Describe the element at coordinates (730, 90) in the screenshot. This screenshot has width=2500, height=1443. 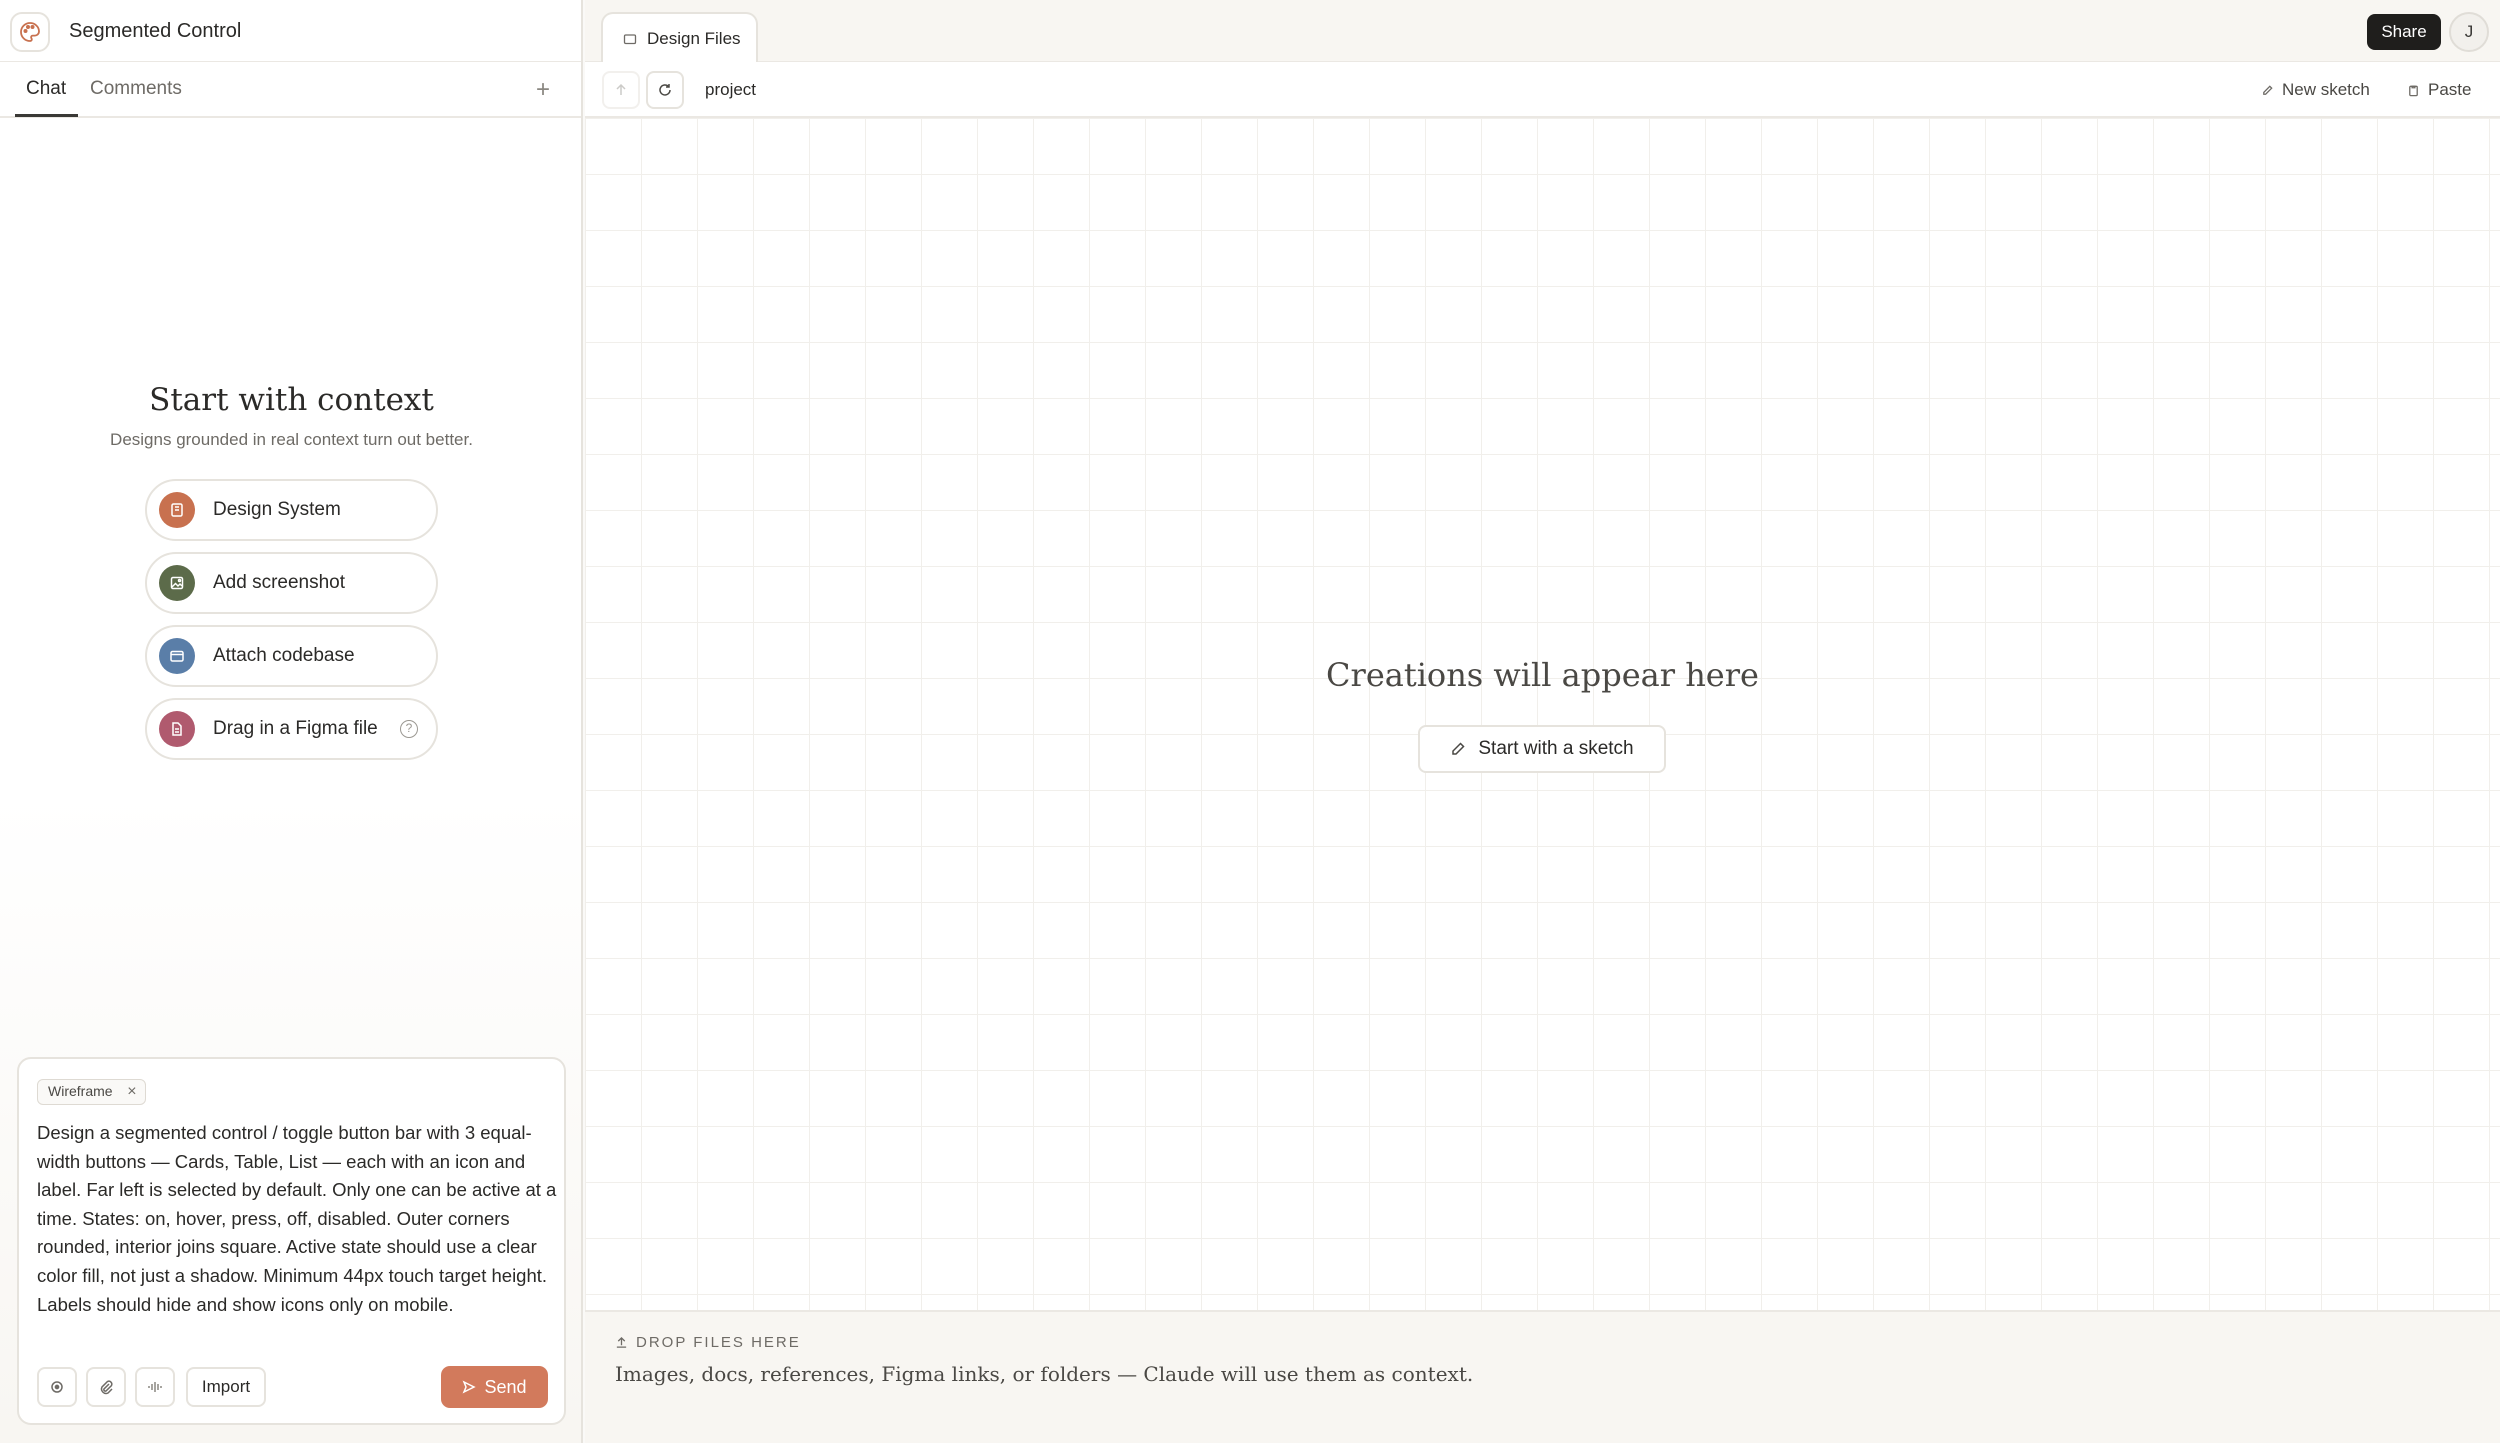
I see `breadcrumb: project` at that location.